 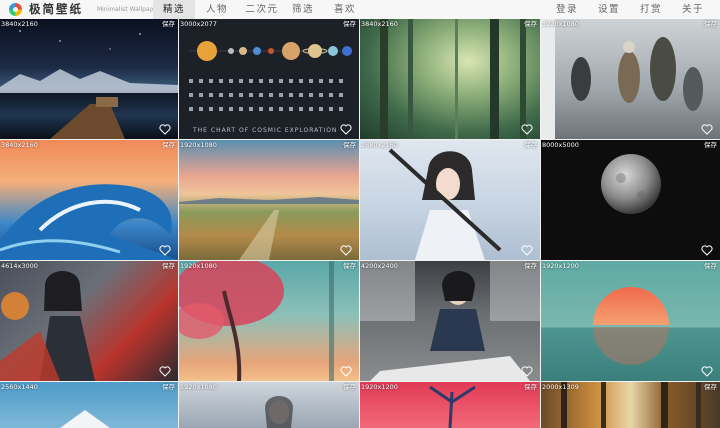 I want to click on wallpaper-tile: 4200x2400 保存, so click(x=450, y=321).